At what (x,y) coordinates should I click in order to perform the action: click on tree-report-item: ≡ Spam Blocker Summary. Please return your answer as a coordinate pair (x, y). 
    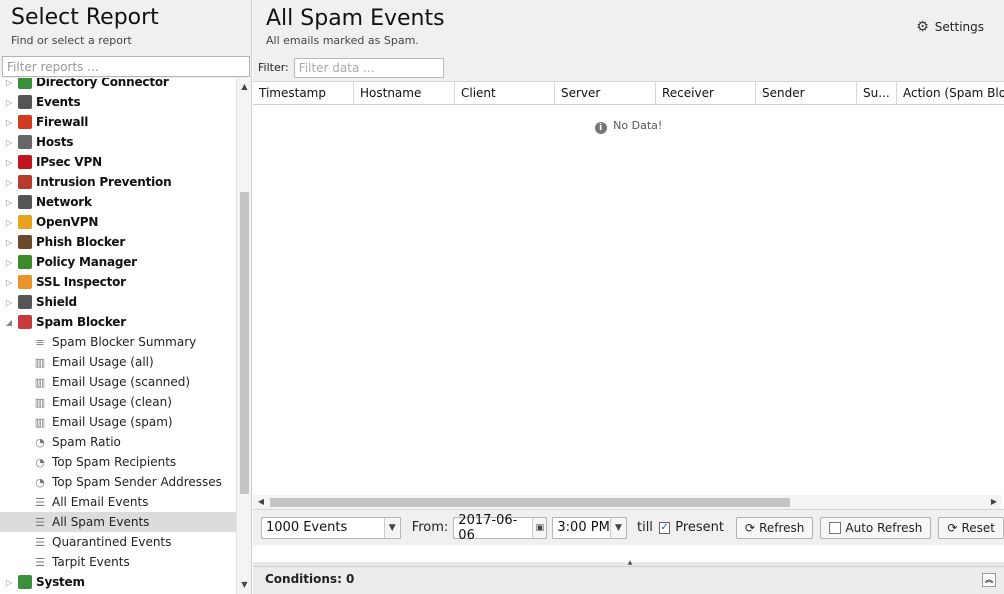
    Looking at the image, I should click on (118, 342).